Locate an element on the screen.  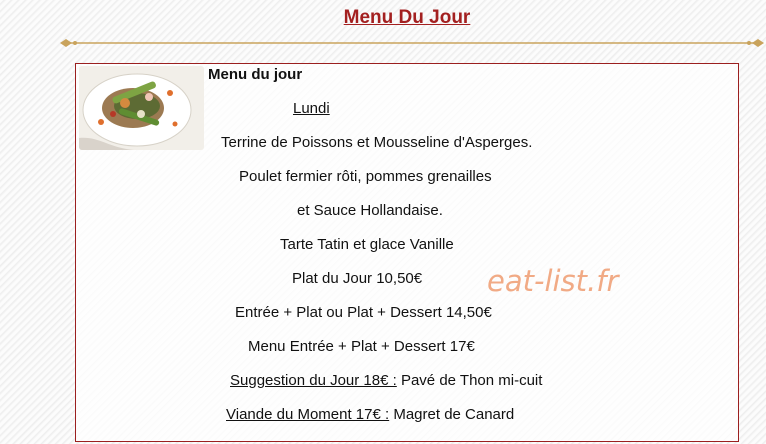
menu-line-dessert: Tarte Tatin et glace Vanille is located at coordinates (367, 244).